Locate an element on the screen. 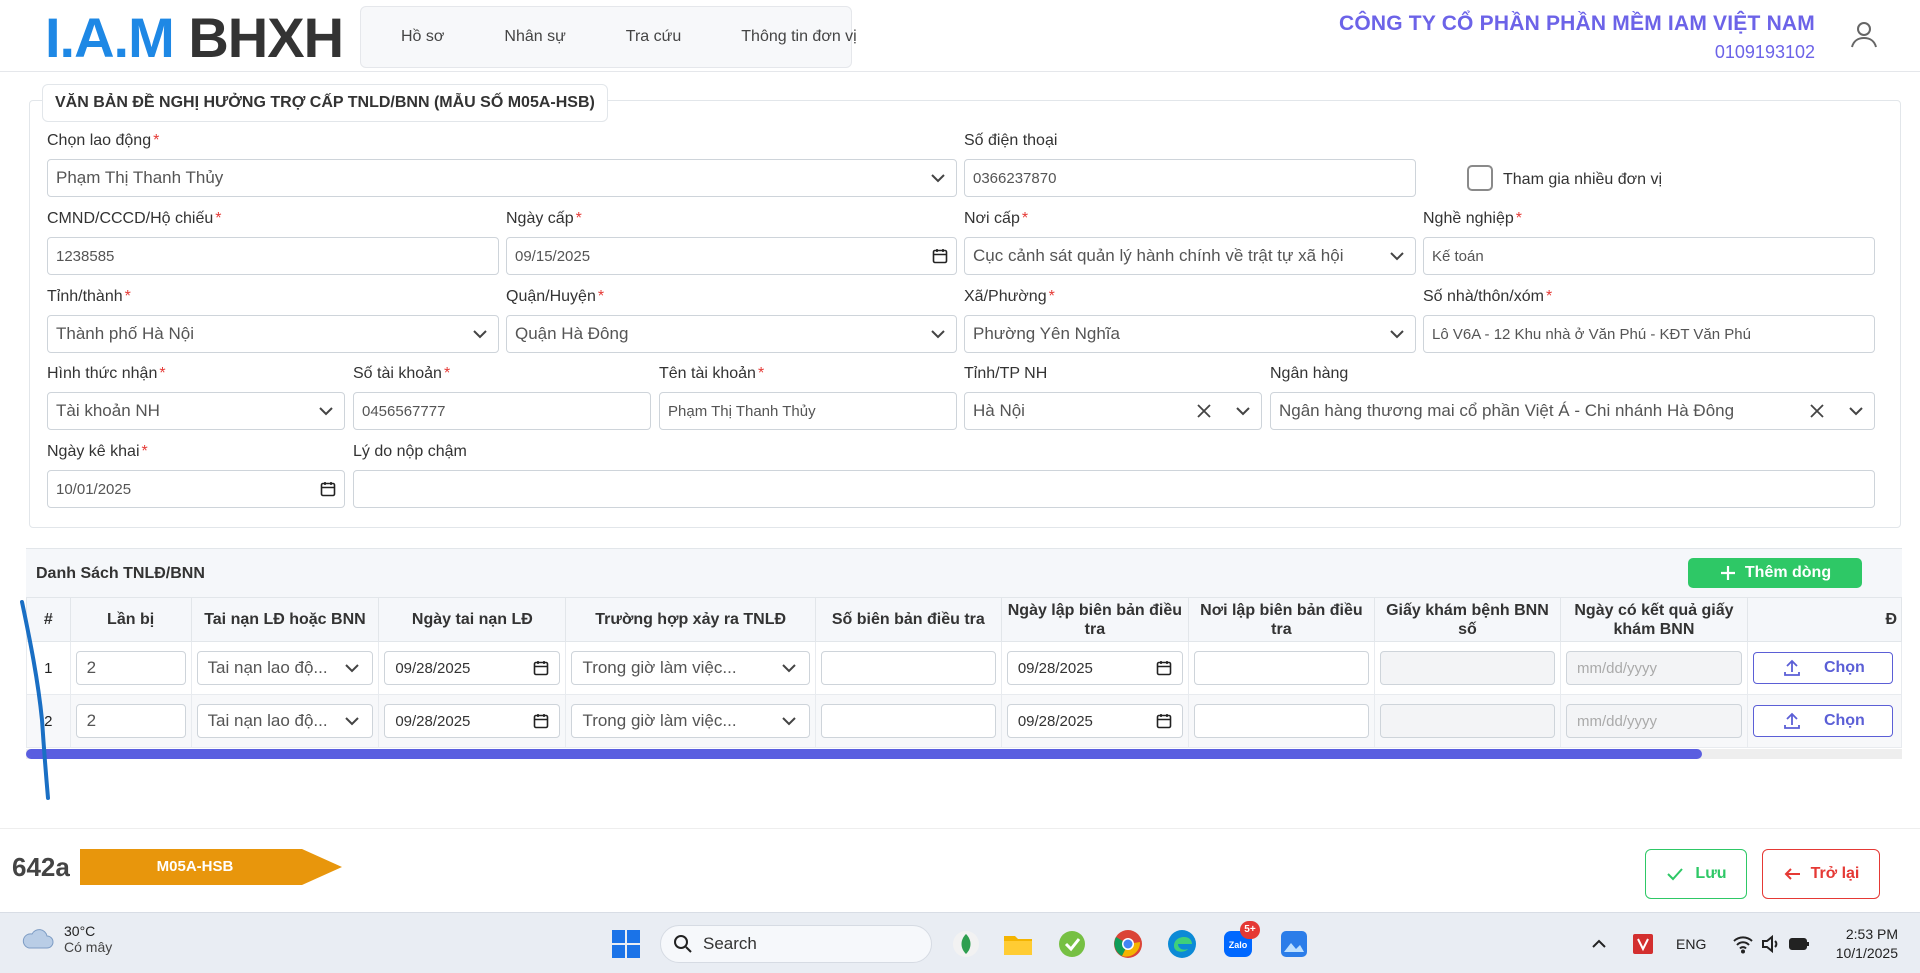 The image size is (1920, 973). company-name: CÔNG TY CỔ PHẦN PHẦN MỀM IAM VIỆT NAM is located at coordinates (1576, 23).